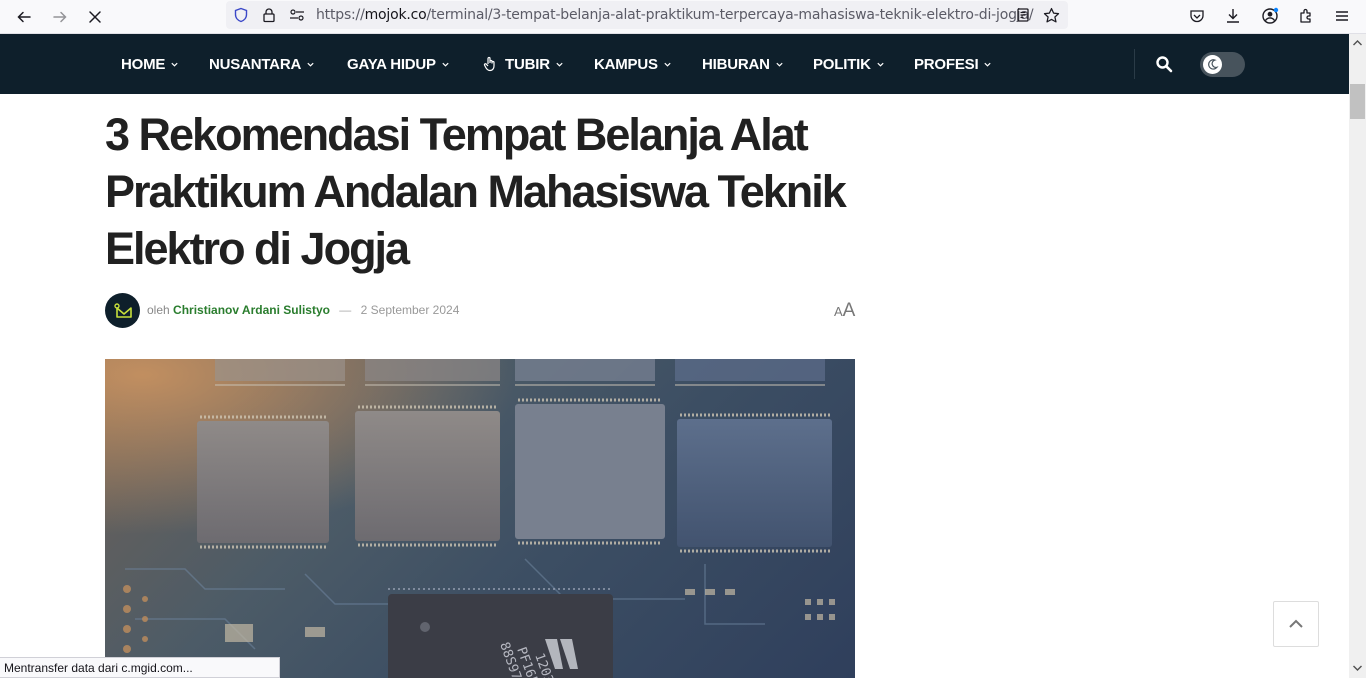 The width and height of the screenshot is (1366, 678). I want to click on author-link: Christianov Ardani Sulistyo, so click(251, 310).